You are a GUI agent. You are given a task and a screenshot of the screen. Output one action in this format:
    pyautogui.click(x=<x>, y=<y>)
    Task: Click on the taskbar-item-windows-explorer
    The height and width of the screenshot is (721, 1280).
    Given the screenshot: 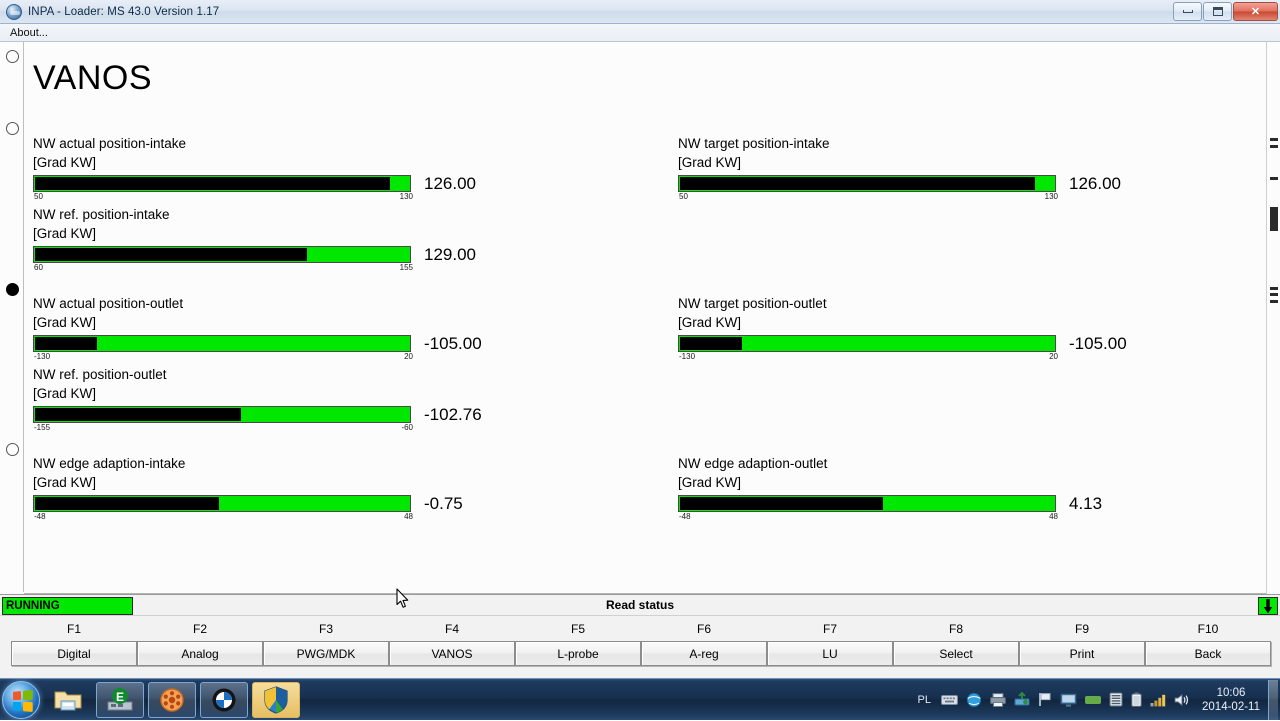 What is the action you would take?
    pyautogui.click(x=68, y=700)
    